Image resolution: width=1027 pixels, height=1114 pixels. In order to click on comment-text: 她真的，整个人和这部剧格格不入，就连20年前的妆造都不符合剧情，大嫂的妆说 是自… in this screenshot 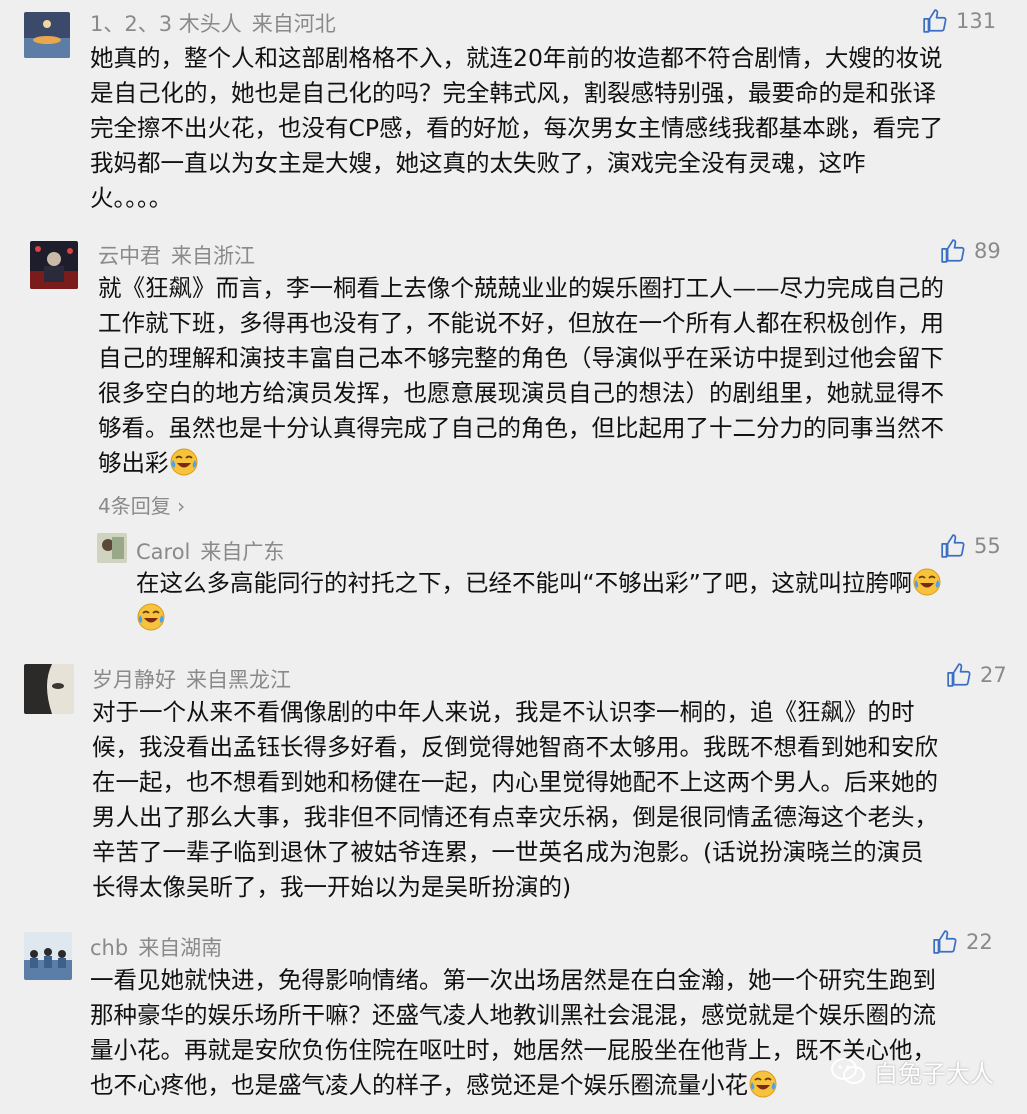, I will do `click(516, 128)`.